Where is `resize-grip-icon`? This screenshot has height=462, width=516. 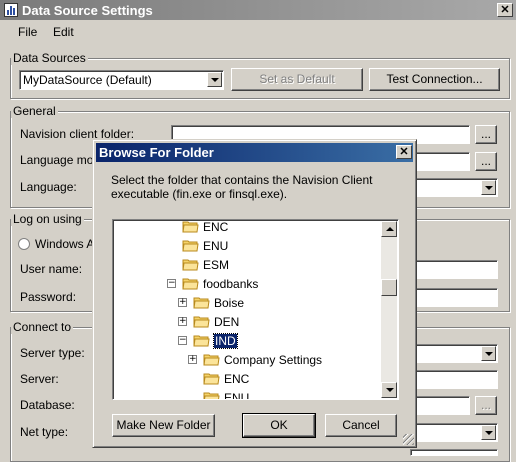 resize-grip-icon is located at coordinates (408, 439).